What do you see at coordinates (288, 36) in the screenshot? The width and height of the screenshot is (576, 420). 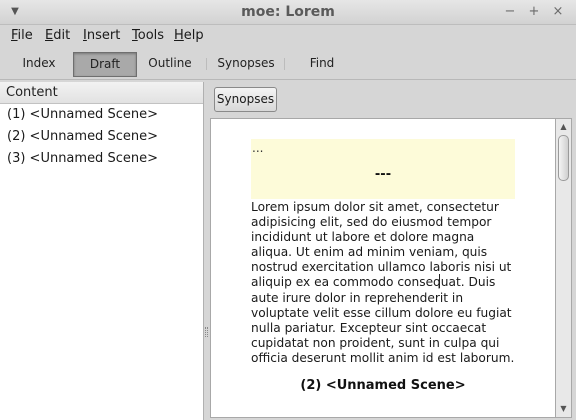 I see `menu-bar: File Edit Insert Tools Help` at bounding box center [288, 36].